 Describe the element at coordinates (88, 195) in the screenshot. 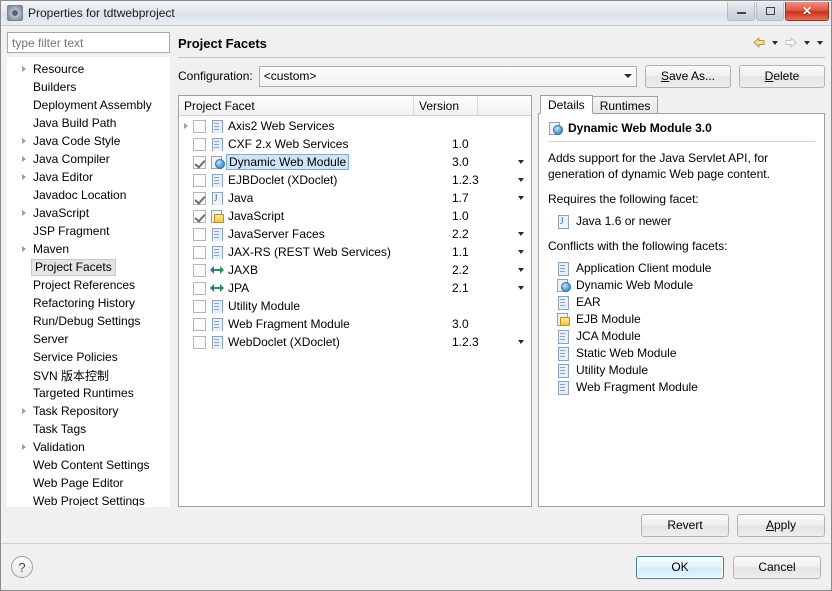

I see `sidebar-item-javadoc-location: Javadoc Location` at that location.